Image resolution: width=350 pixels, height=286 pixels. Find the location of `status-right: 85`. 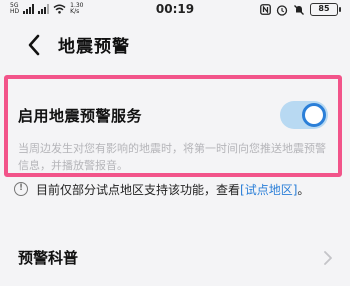

status-right: 85 is located at coordinates (300, 9).